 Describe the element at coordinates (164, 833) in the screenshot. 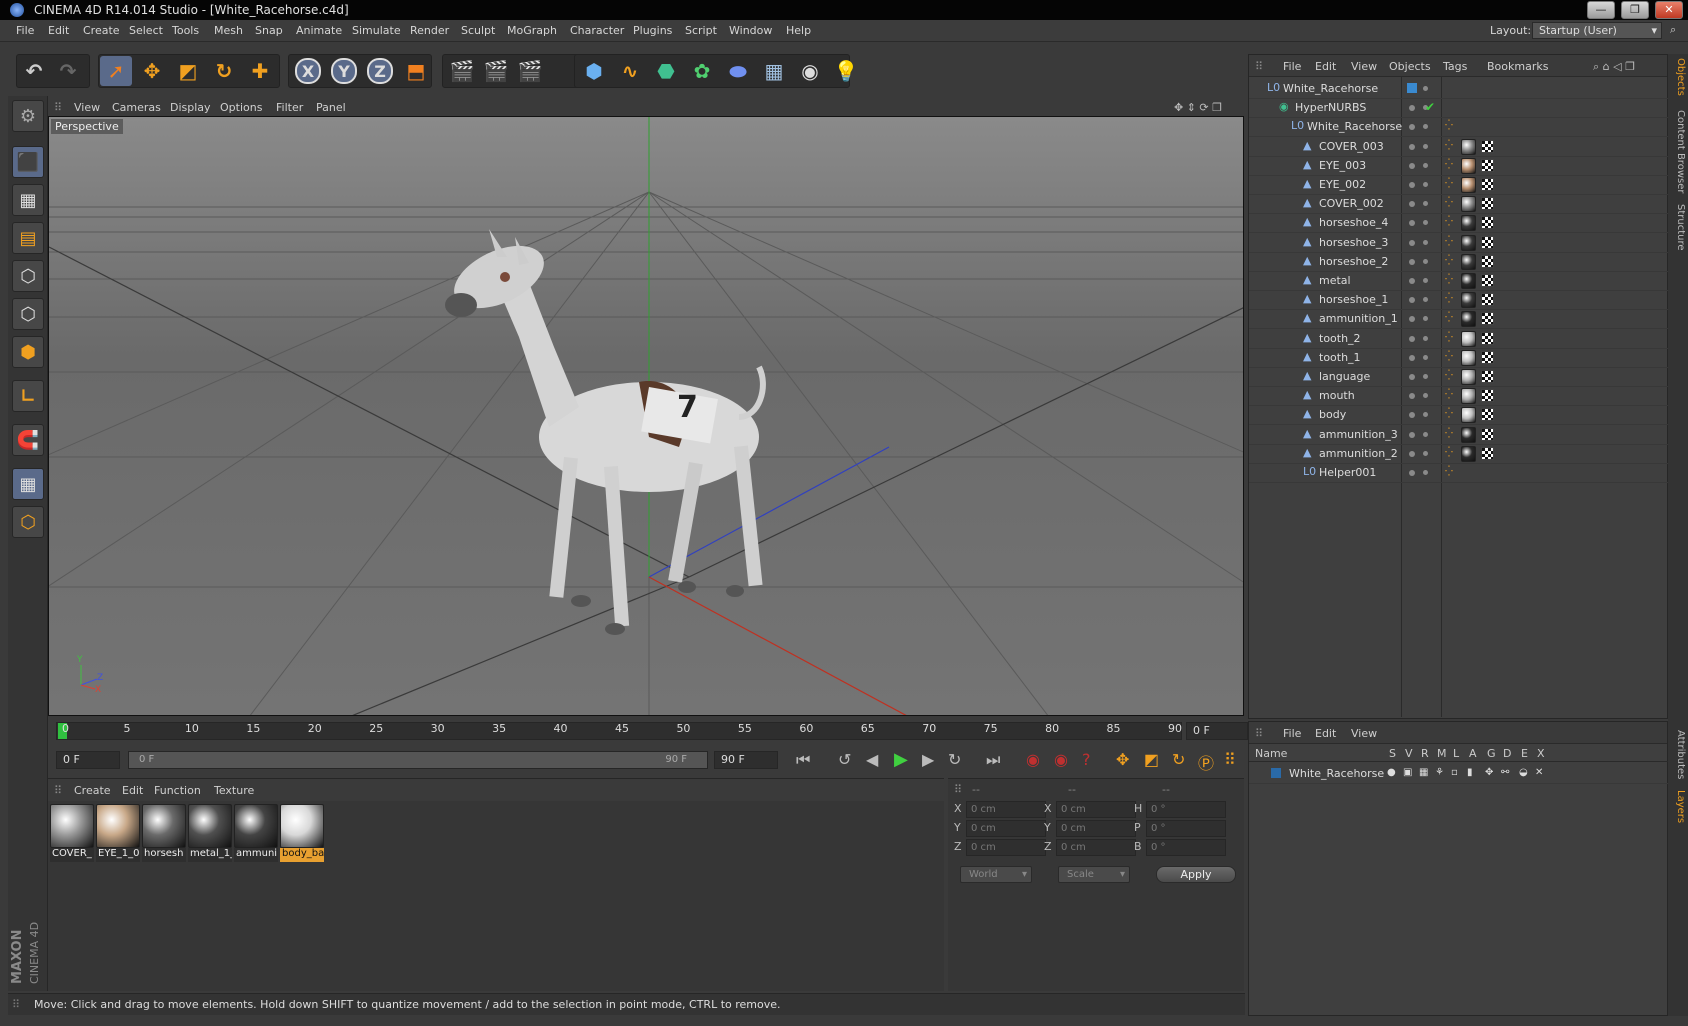

I see `material-swatch: horsesh` at that location.